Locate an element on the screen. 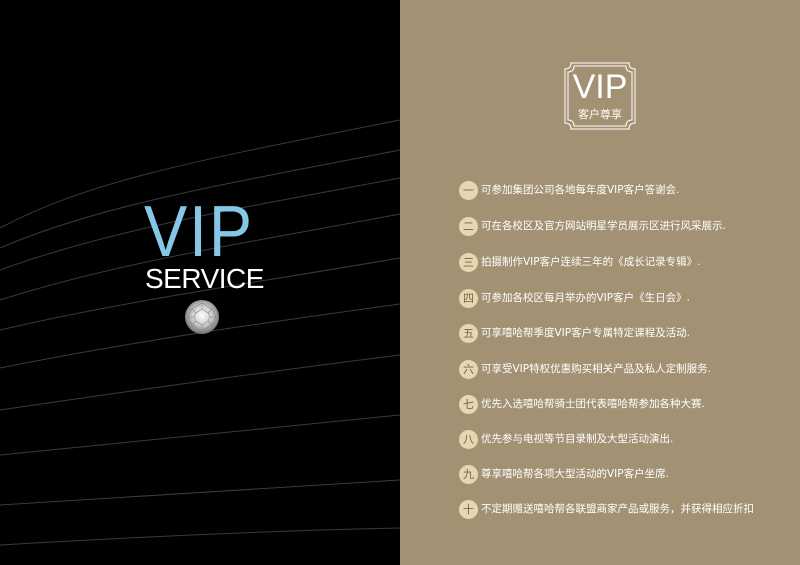 This screenshot has height=565, width=800. number-badge: 二 is located at coordinates (468, 226).